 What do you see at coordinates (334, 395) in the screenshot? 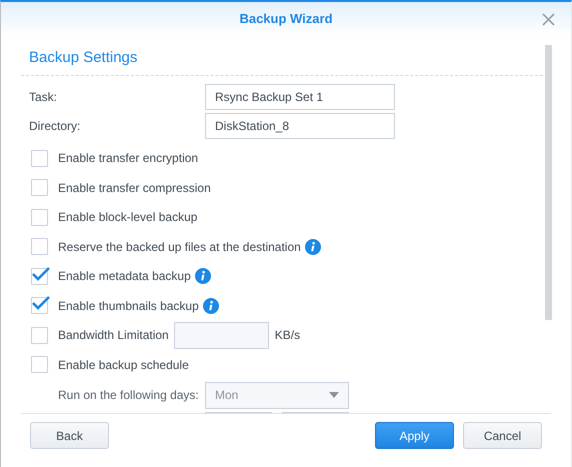
I see `caret-icon` at bounding box center [334, 395].